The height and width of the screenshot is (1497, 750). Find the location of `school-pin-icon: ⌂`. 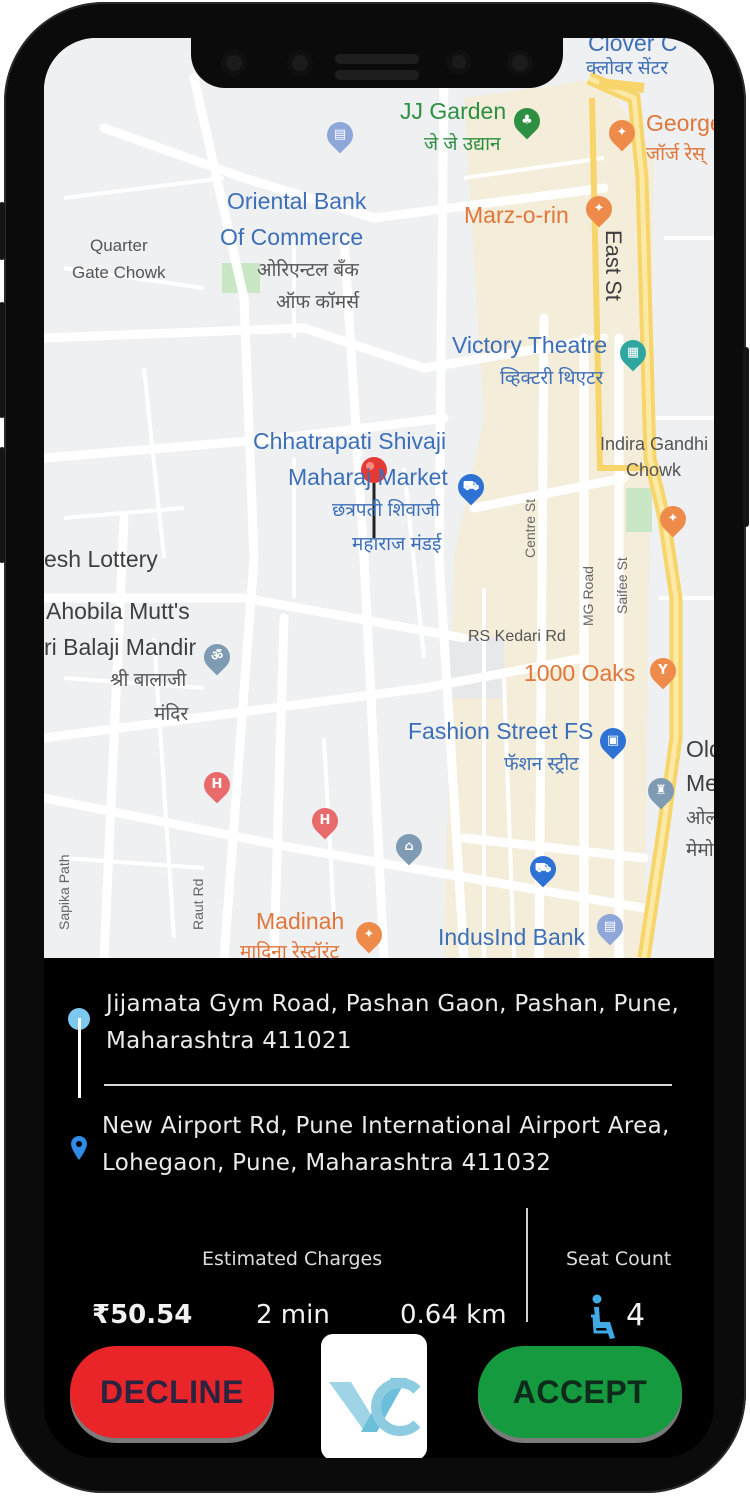

school-pin-icon: ⌂ is located at coordinates (409, 847).